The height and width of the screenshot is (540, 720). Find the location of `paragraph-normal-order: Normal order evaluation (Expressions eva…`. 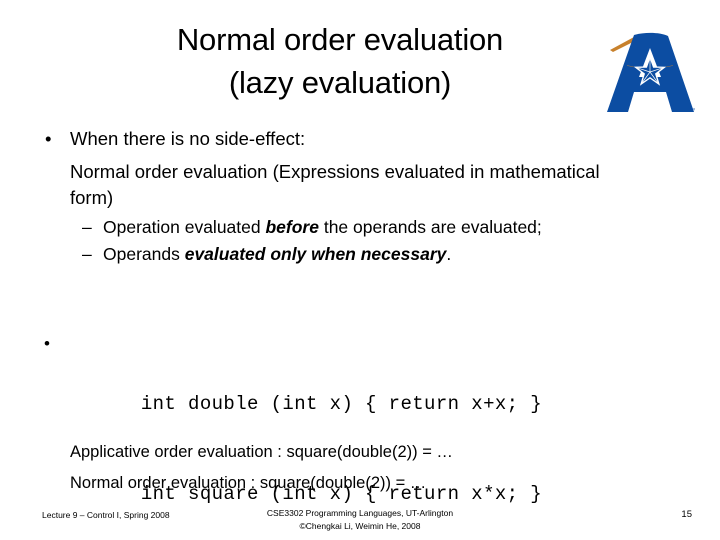

paragraph-normal-order: Normal order evaluation (Expressions eva… is located at coordinates (335, 184).